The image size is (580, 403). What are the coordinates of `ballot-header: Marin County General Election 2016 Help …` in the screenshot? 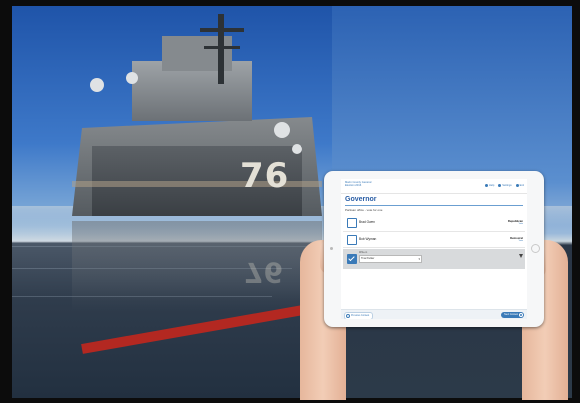 It's located at (434, 186).